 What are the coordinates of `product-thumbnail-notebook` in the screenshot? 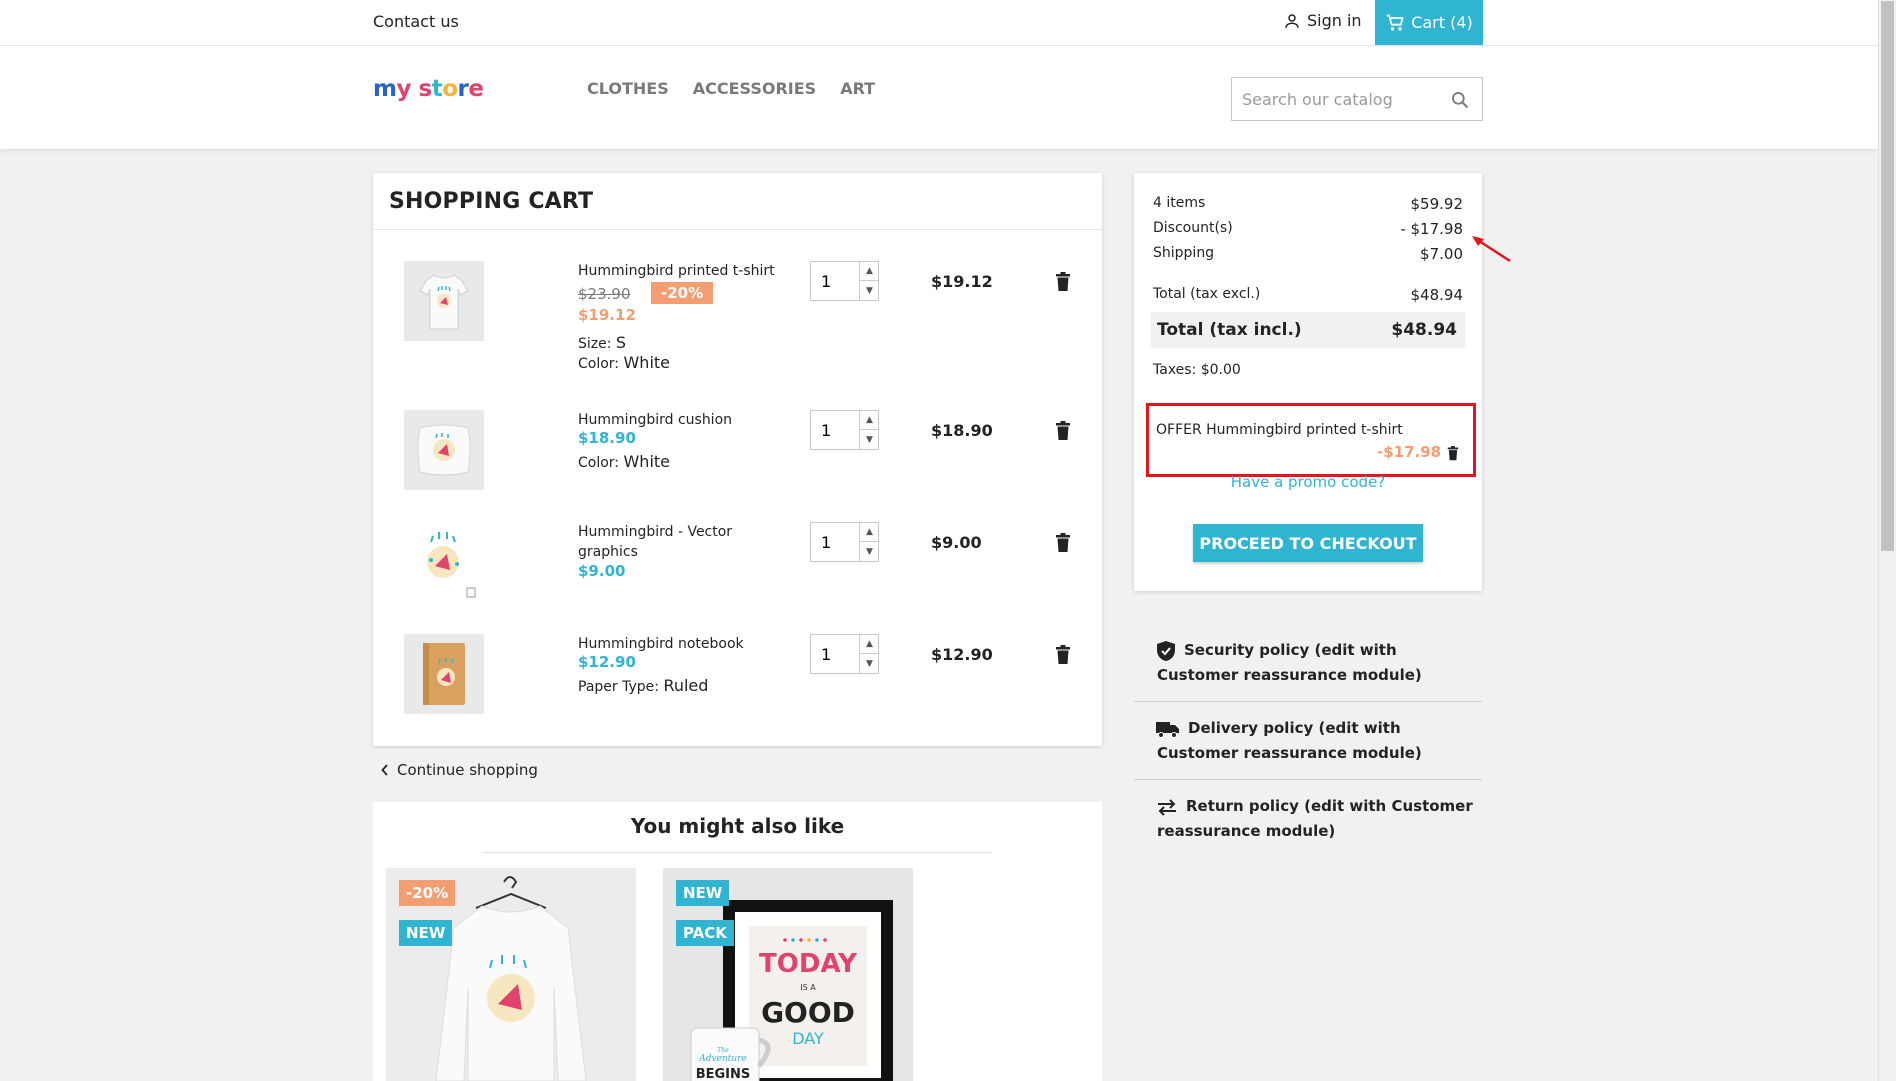 It's located at (444, 674).